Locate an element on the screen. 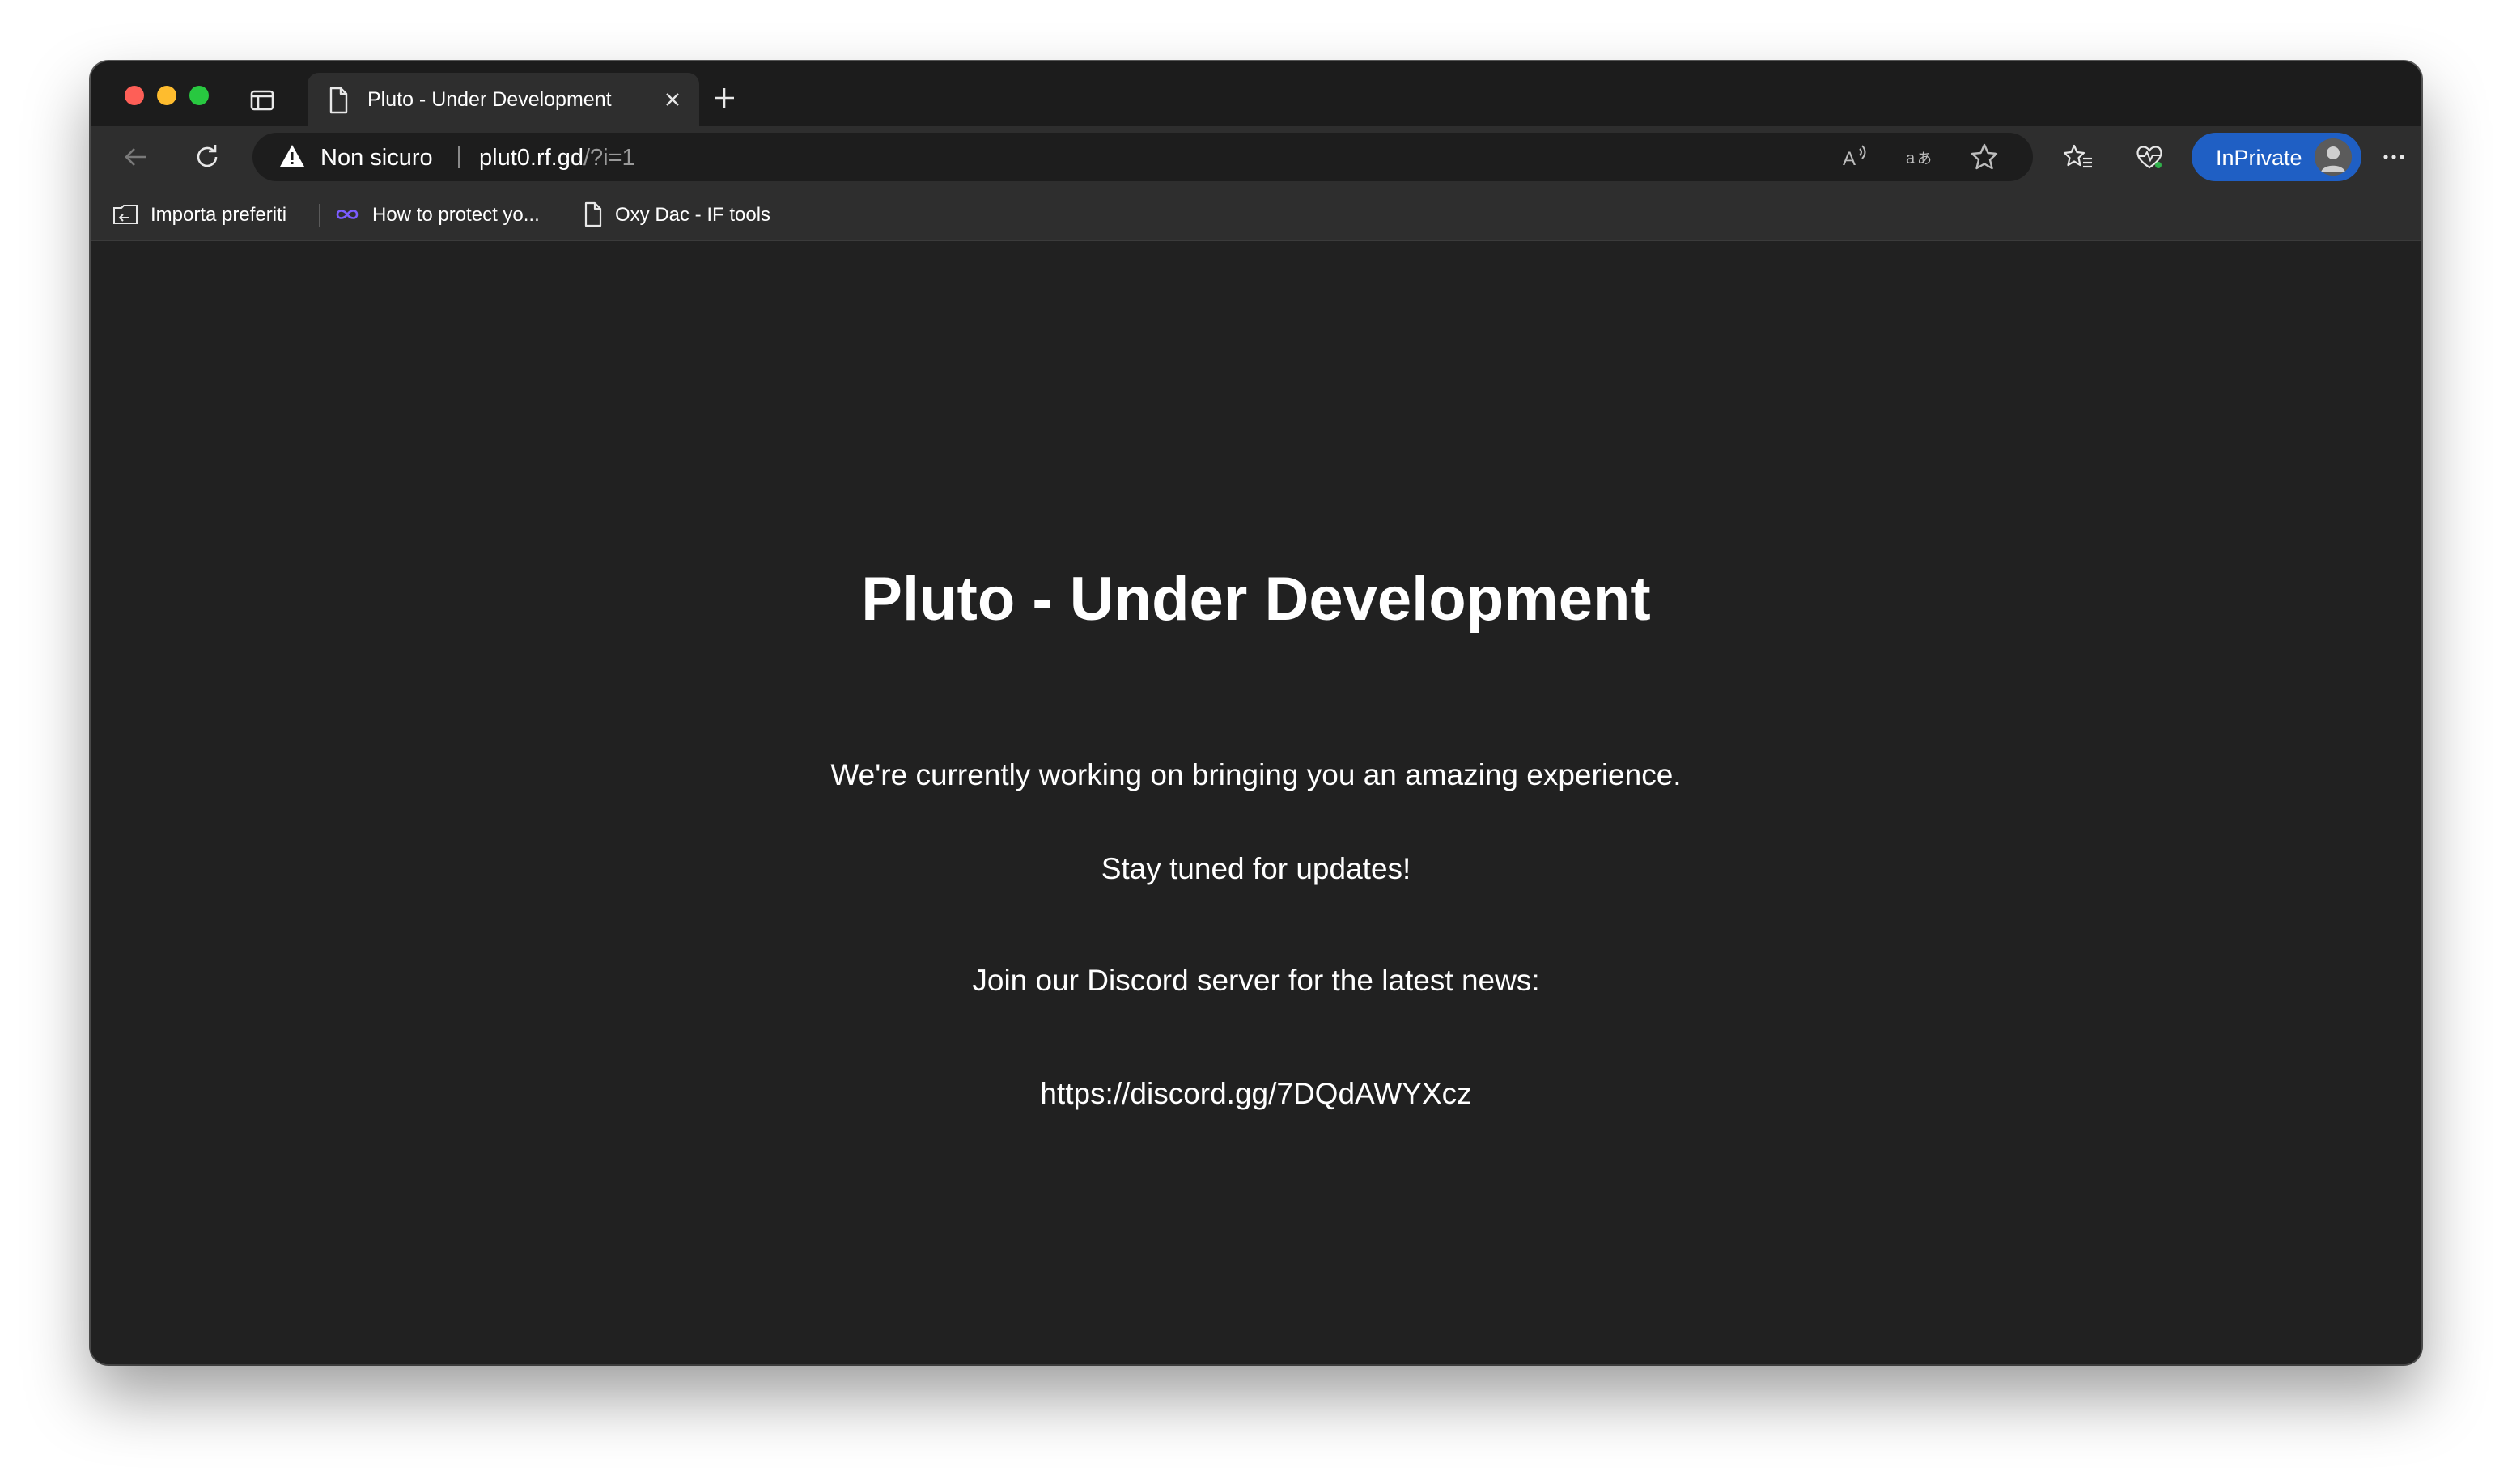 This screenshot has height=1484, width=2512. plus-icon is located at coordinates (724, 98).